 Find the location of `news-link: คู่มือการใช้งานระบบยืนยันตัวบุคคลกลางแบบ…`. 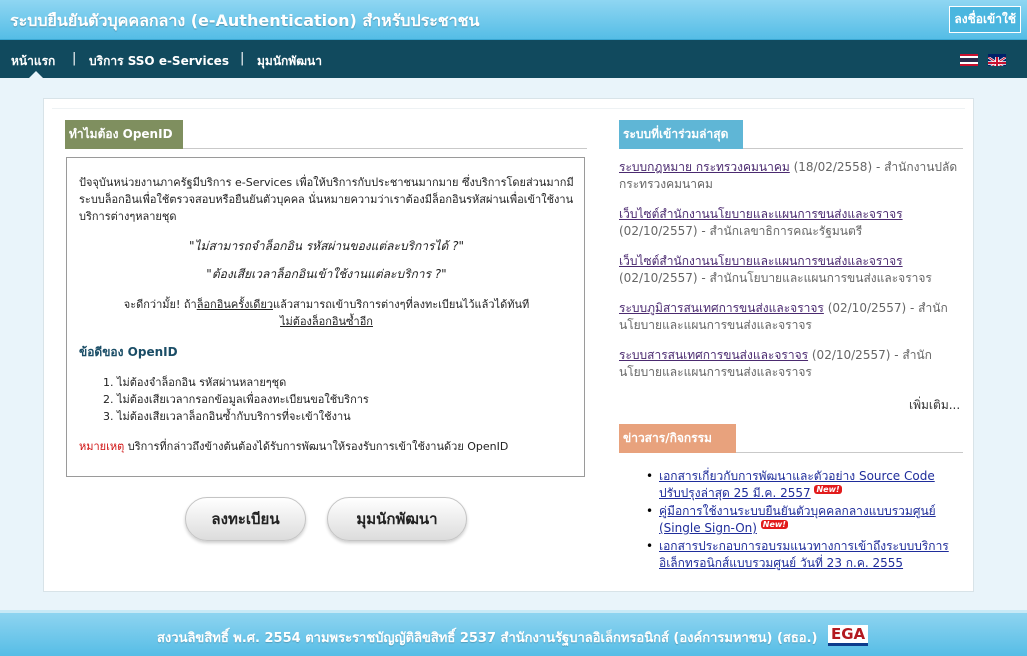

news-link: คู่มือการใช้งานระบบยืนยันตัวบุคคลกลางแบบ… is located at coordinates (797, 519).